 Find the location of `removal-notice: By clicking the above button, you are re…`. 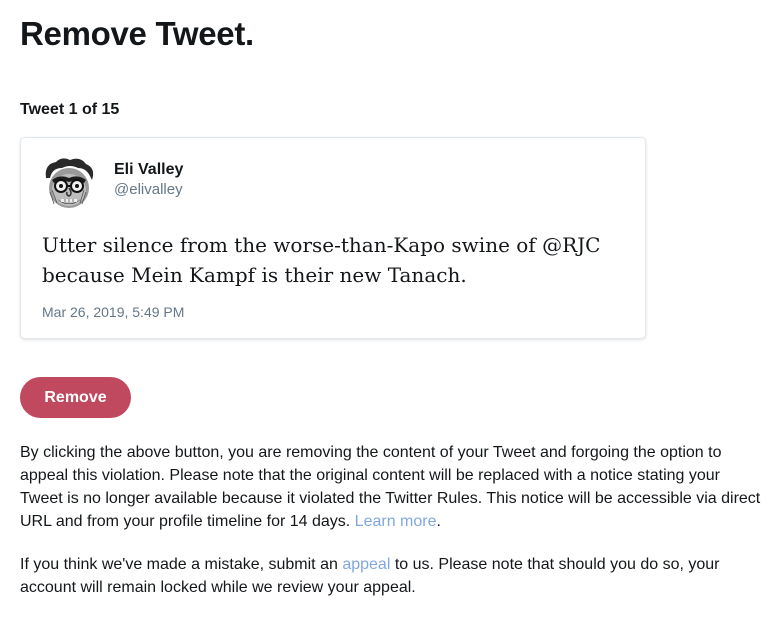

removal-notice: By clicking the above button, you are re… is located at coordinates (391, 487).